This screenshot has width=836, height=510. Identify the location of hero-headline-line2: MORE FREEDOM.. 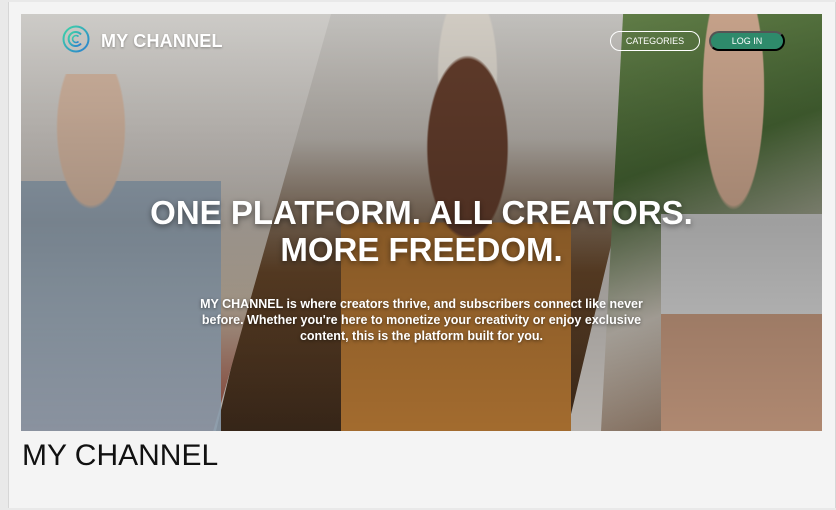
(421, 249).